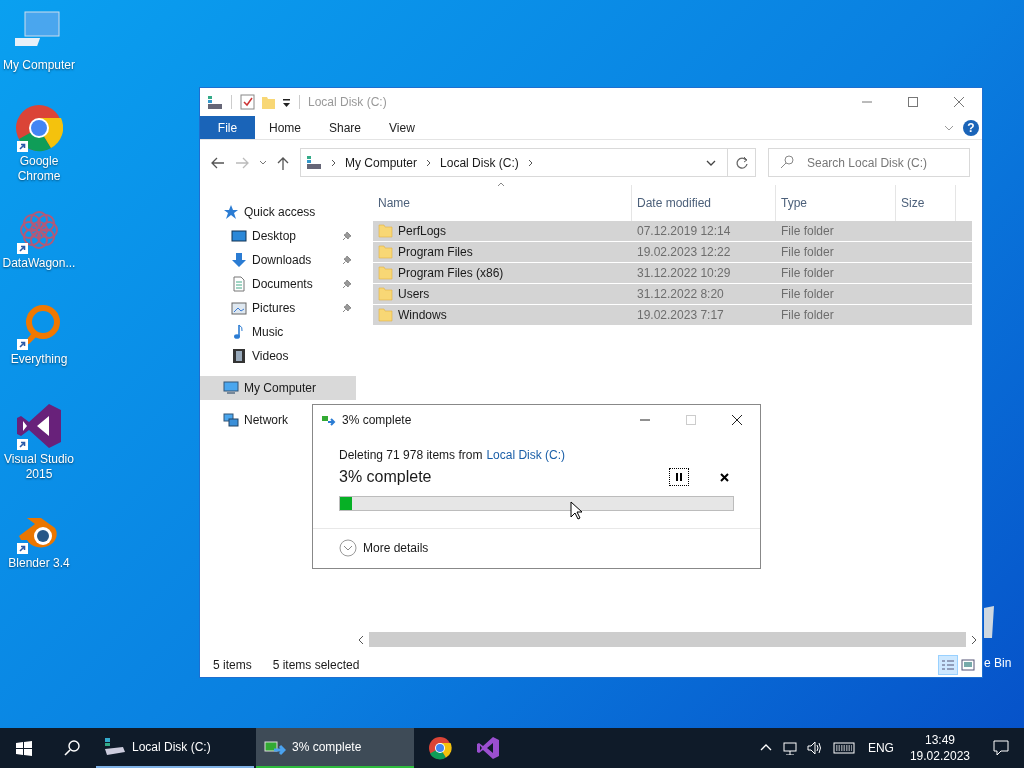 The image size is (1024, 768). What do you see at coordinates (402, 127) in the screenshot?
I see `ribbon-tab: View` at bounding box center [402, 127].